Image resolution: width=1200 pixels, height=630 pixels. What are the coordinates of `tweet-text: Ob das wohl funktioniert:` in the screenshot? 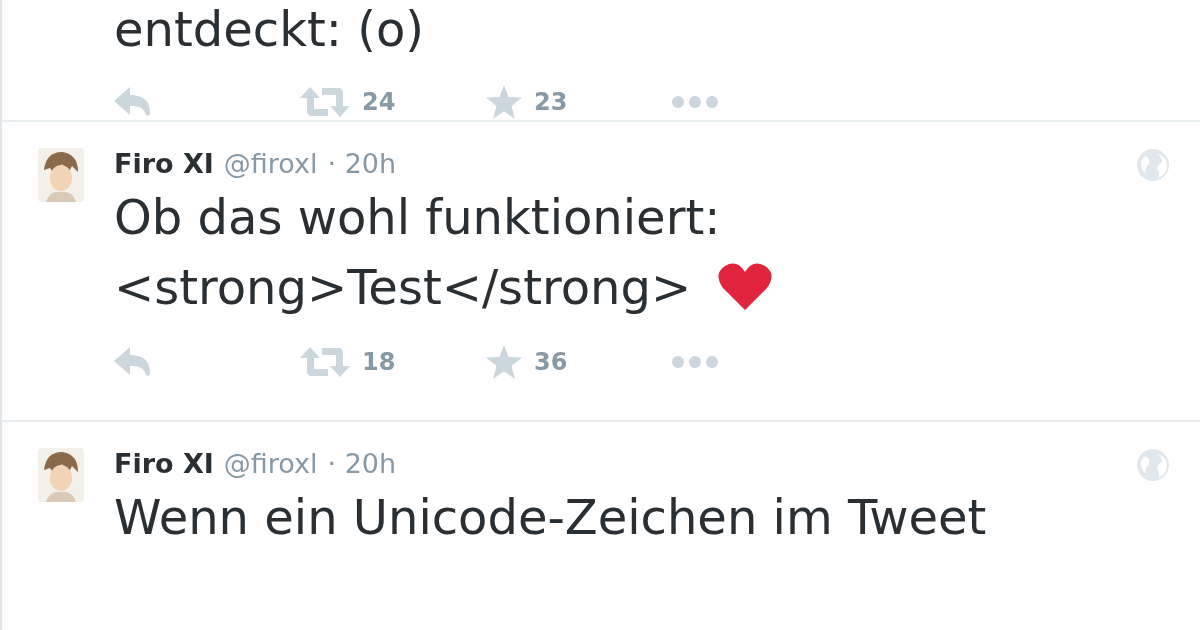 It's located at (417, 217).